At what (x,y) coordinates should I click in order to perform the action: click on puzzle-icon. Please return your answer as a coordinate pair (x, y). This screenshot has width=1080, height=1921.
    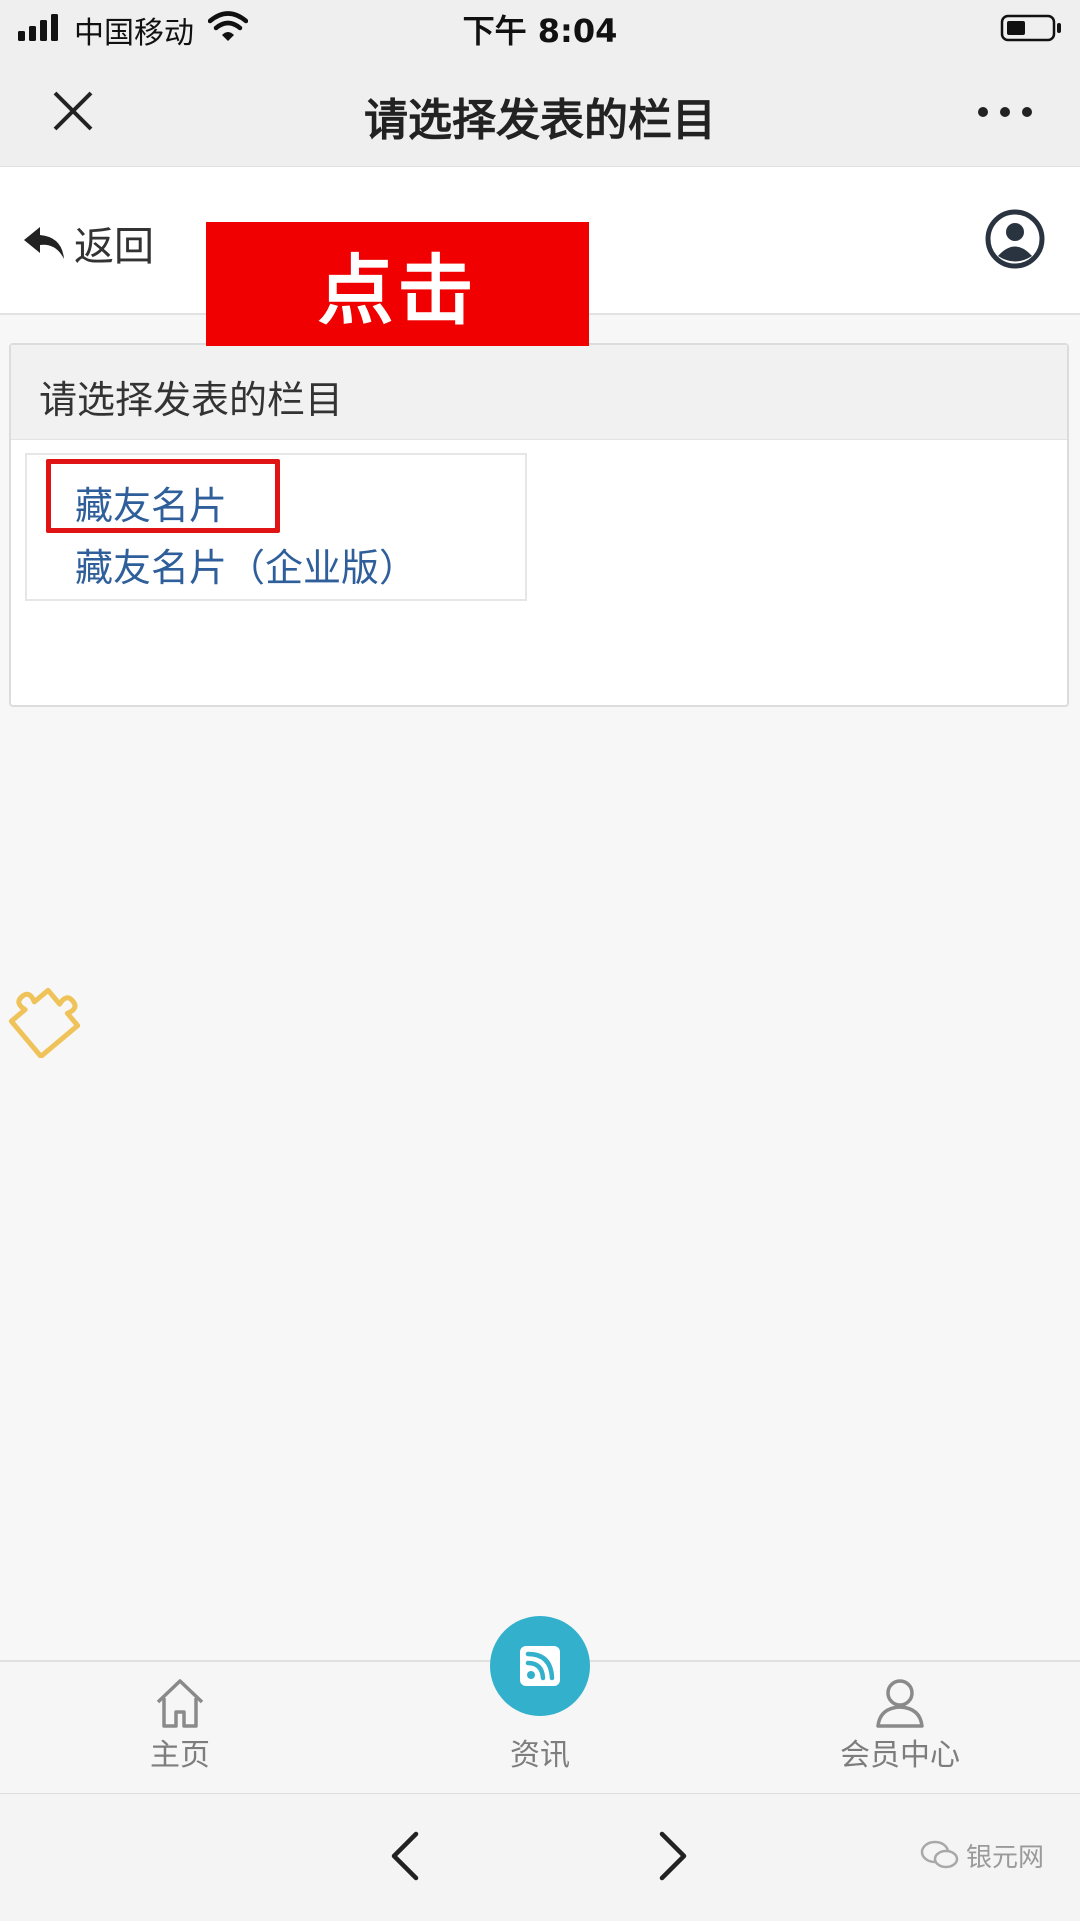
    Looking at the image, I should click on (40, 1018).